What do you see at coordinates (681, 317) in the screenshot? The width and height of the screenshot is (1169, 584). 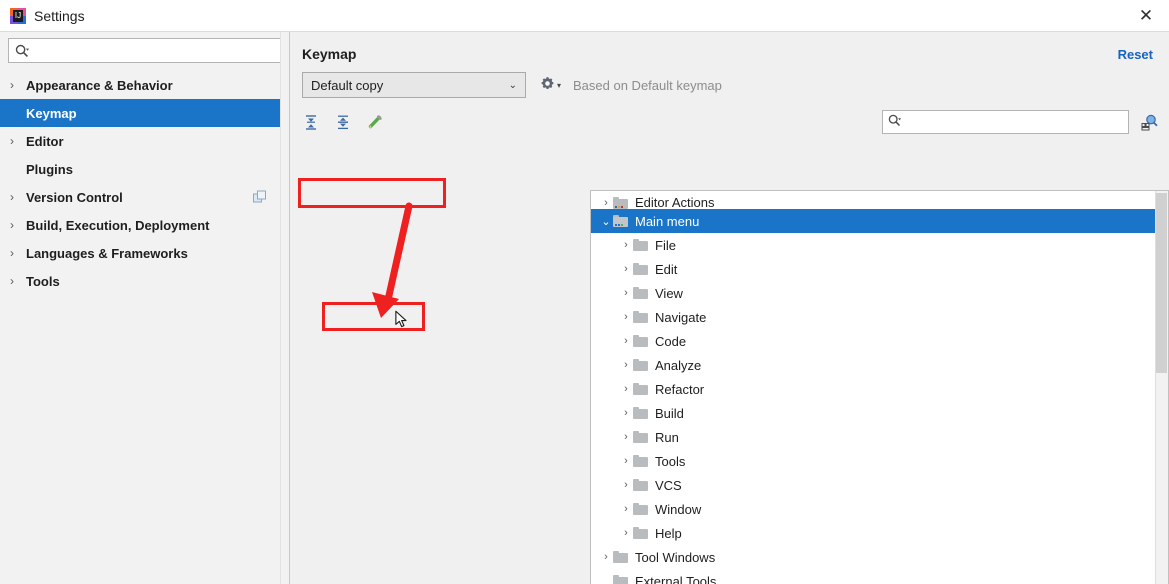 I see `tree-row-label: Navigate` at bounding box center [681, 317].